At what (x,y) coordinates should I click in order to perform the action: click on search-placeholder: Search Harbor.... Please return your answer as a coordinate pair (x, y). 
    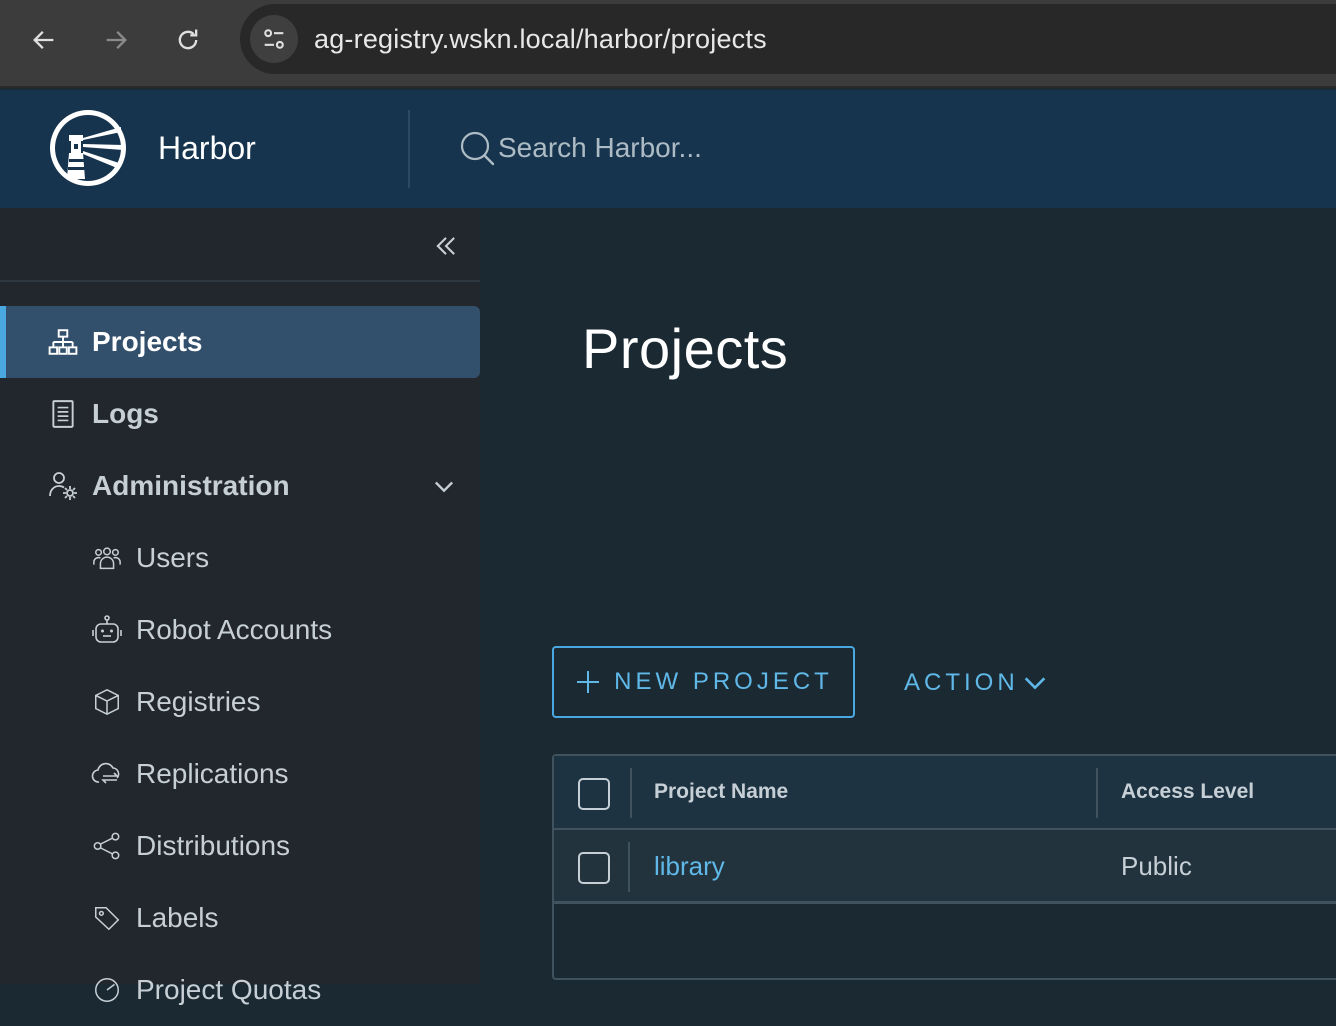
    Looking at the image, I should click on (600, 148).